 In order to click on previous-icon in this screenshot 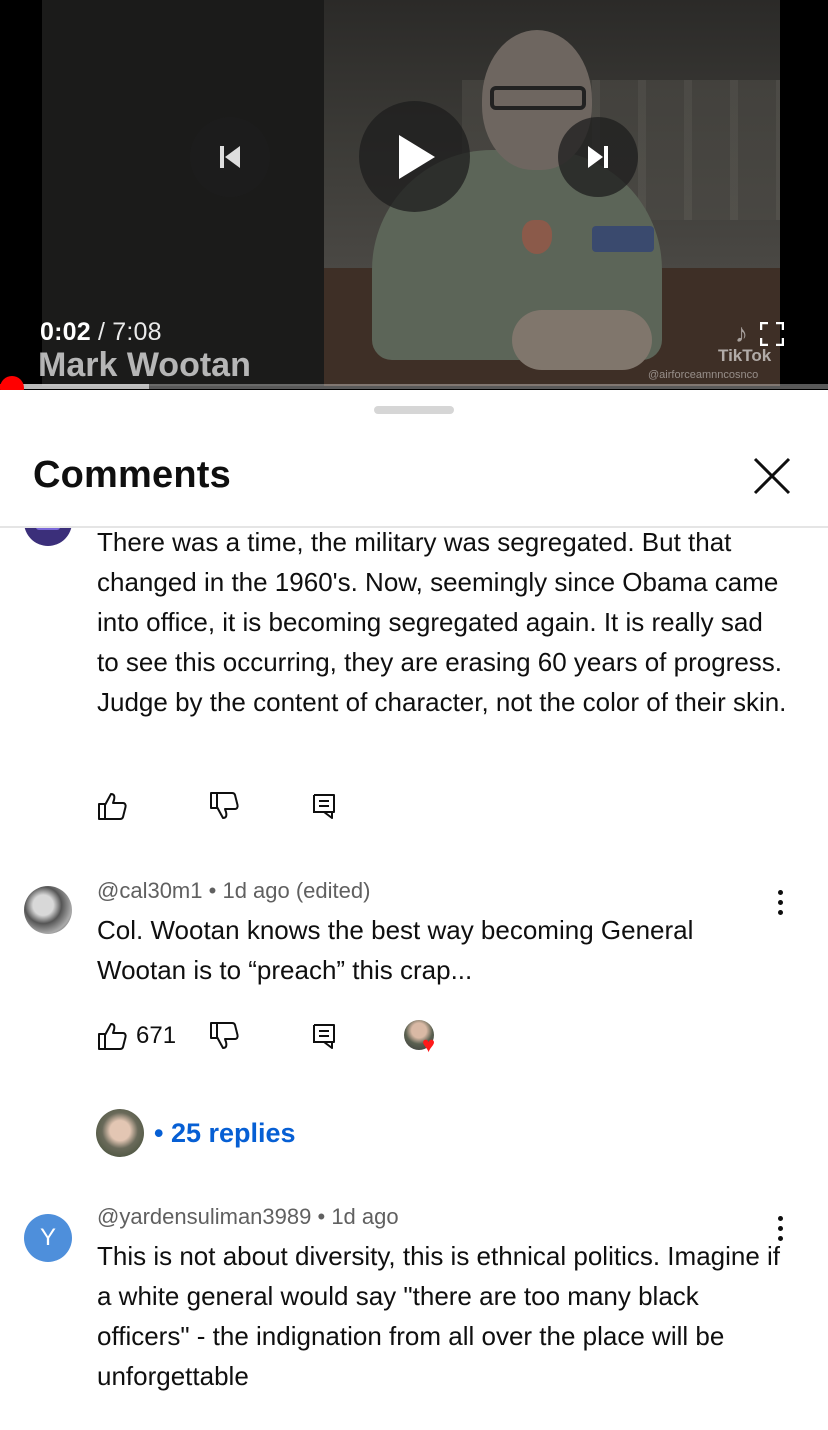, I will do `click(230, 157)`.